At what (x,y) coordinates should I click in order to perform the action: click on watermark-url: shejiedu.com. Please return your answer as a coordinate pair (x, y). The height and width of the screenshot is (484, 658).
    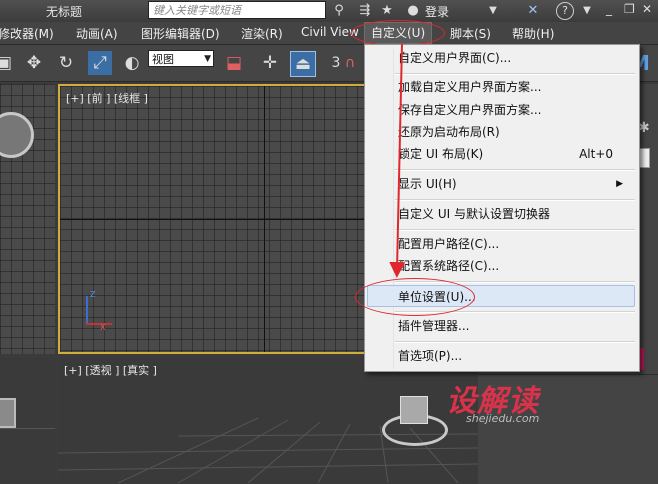
    Looking at the image, I should click on (503, 418).